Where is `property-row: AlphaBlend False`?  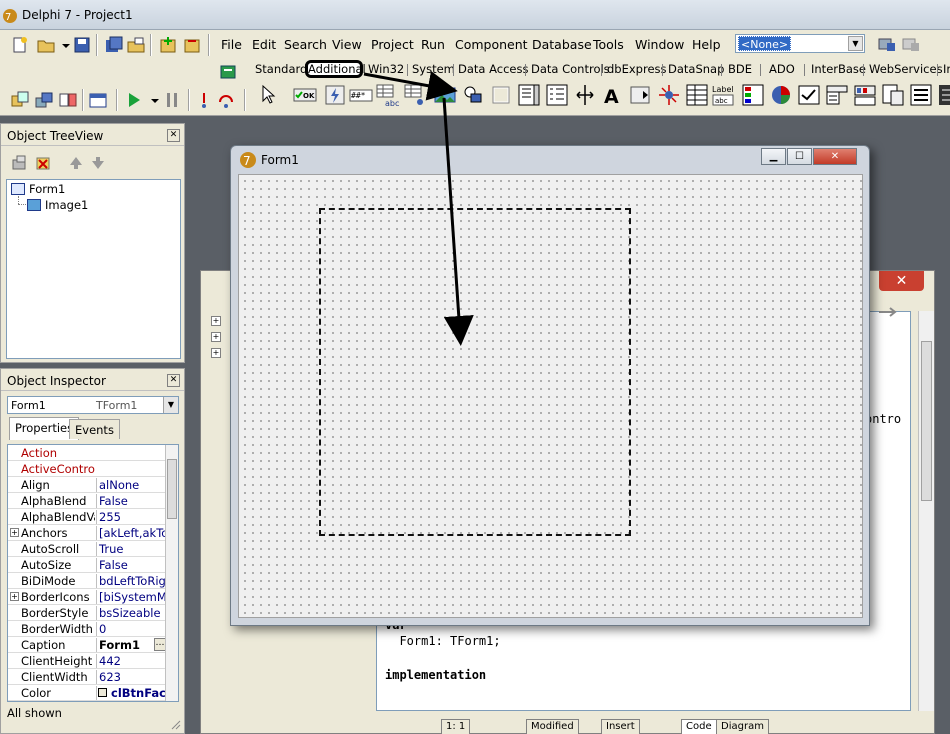 property-row: AlphaBlend False is located at coordinates (87, 501).